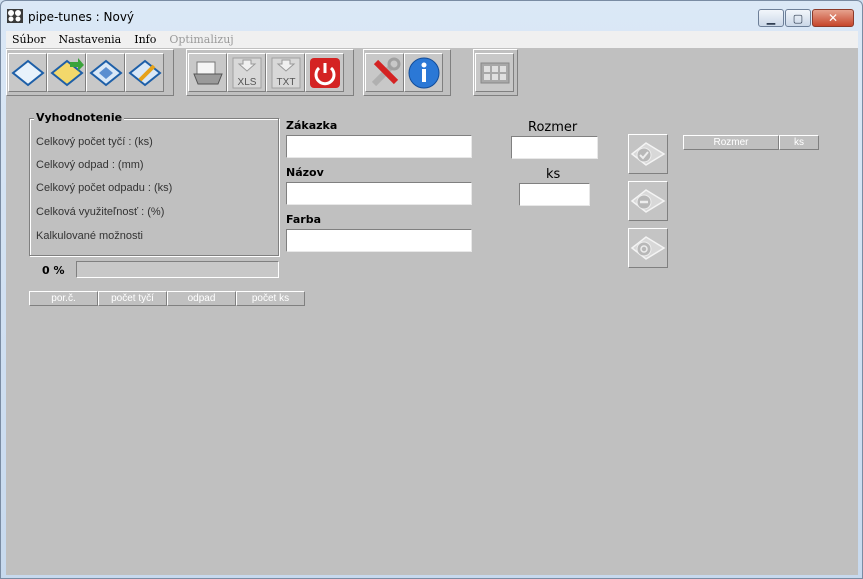 The width and height of the screenshot is (863, 579). I want to click on toolbar-file-group, so click(90, 72).